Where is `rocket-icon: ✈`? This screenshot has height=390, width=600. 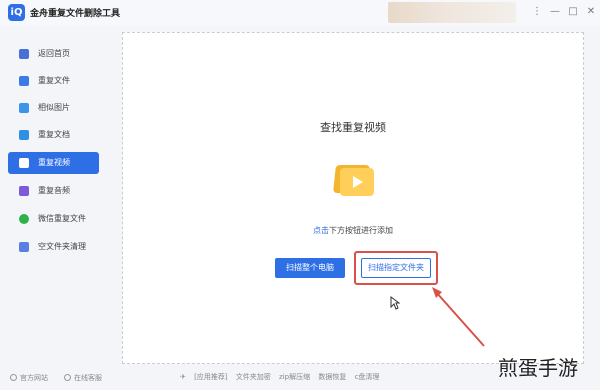
rocket-icon: ✈ is located at coordinates (183, 377).